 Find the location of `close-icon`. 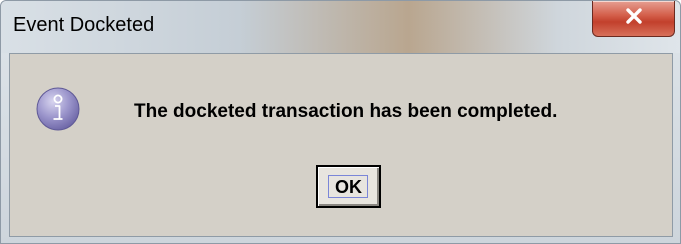

close-icon is located at coordinates (634, 16).